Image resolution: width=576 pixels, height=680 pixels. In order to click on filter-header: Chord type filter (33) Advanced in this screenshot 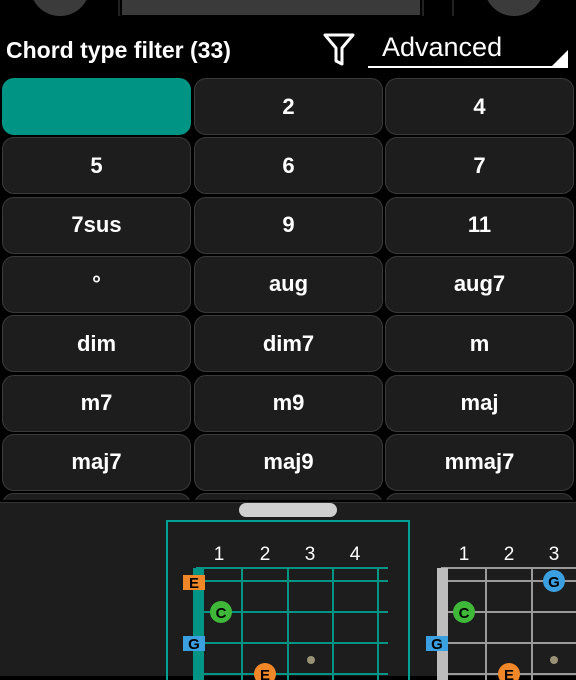, I will do `click(288, 48)`.